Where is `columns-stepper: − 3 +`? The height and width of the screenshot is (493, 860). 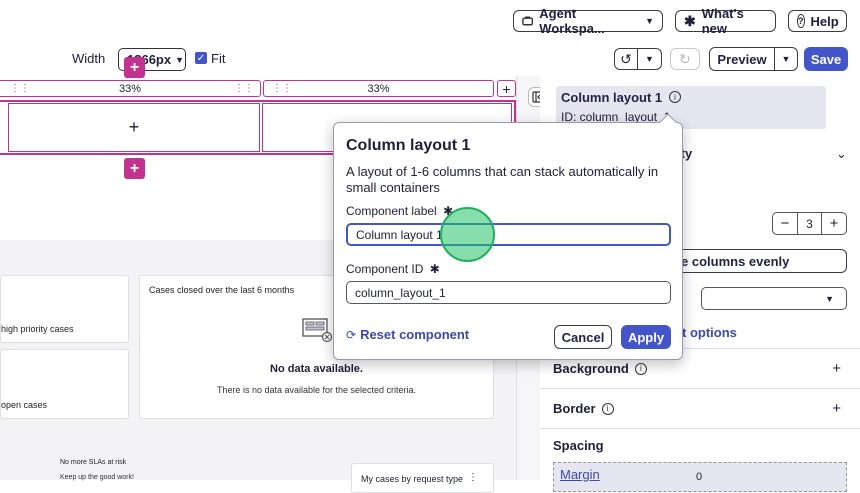 columns-stepper: − 3 + is located at coordinates (809, 223).